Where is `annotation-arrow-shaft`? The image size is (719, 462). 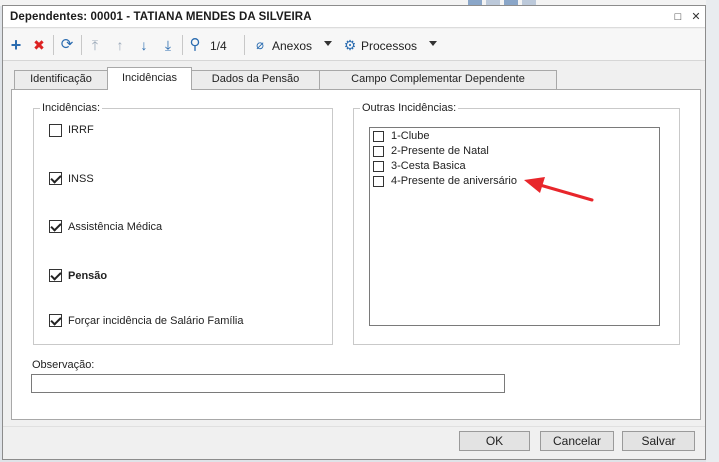 annotation-arrow-shaft is located at coordinates (566, 192).